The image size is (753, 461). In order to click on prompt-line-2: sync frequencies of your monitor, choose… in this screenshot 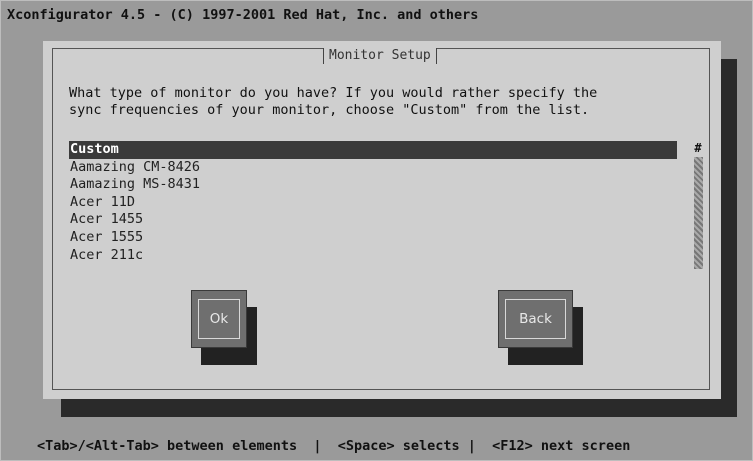, I will do `click(329, 110)`.